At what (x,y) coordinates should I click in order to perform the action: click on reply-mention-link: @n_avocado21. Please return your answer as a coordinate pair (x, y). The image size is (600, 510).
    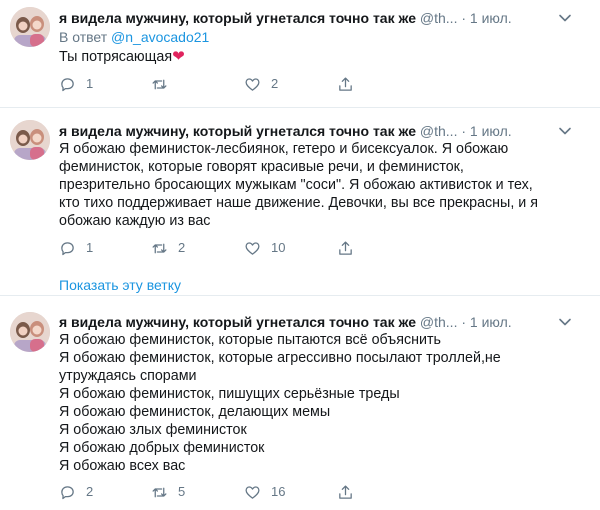
    Looking at the image, I should click on (160, 37).